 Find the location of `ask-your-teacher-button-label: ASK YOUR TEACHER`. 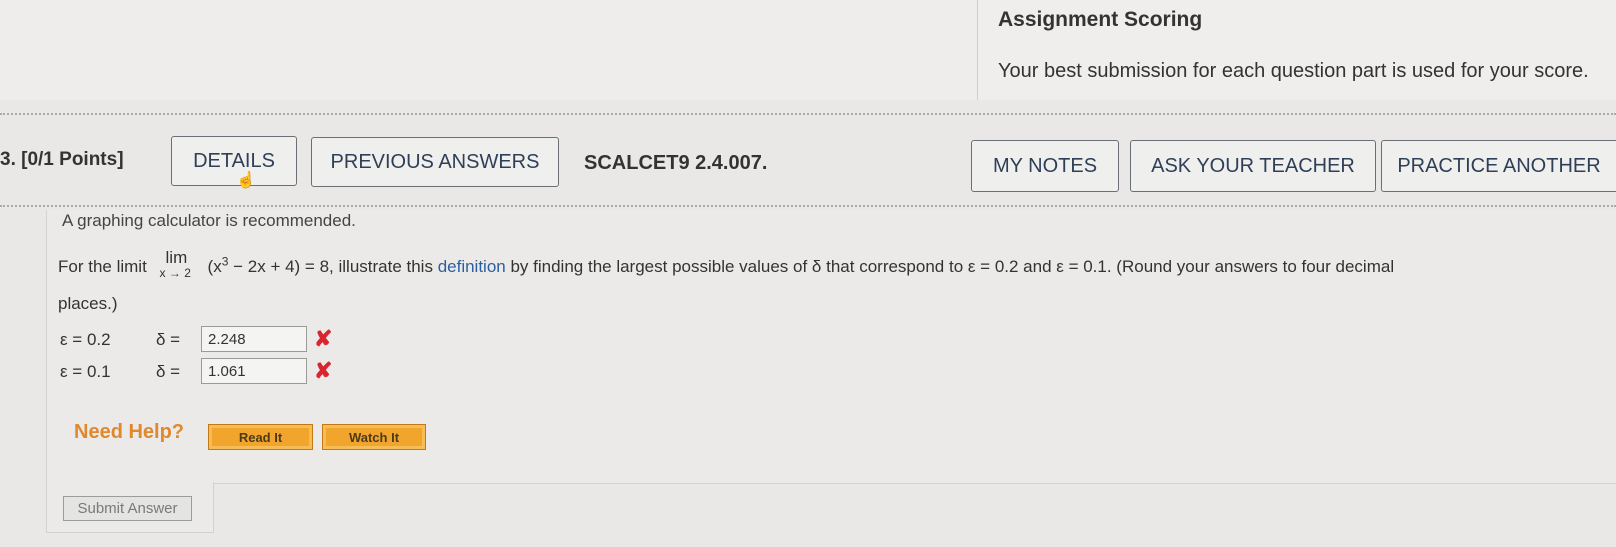

ask-your-teacher-button-label: ASK YOUR TEACHER is located at coordinates (1253, 165).